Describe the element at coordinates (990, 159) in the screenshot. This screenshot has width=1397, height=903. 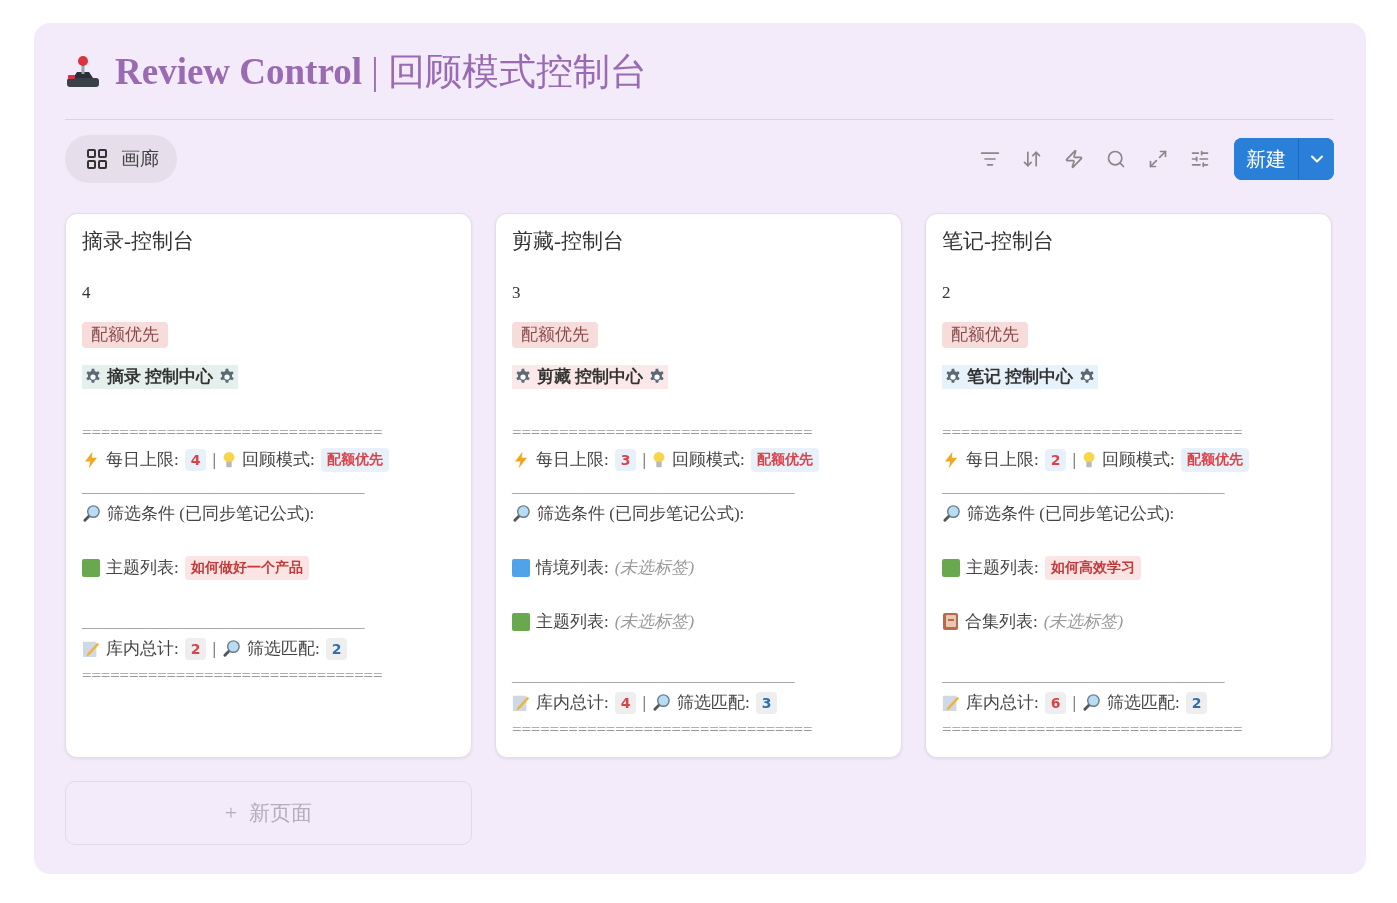
I see `filter-icon` at that location.